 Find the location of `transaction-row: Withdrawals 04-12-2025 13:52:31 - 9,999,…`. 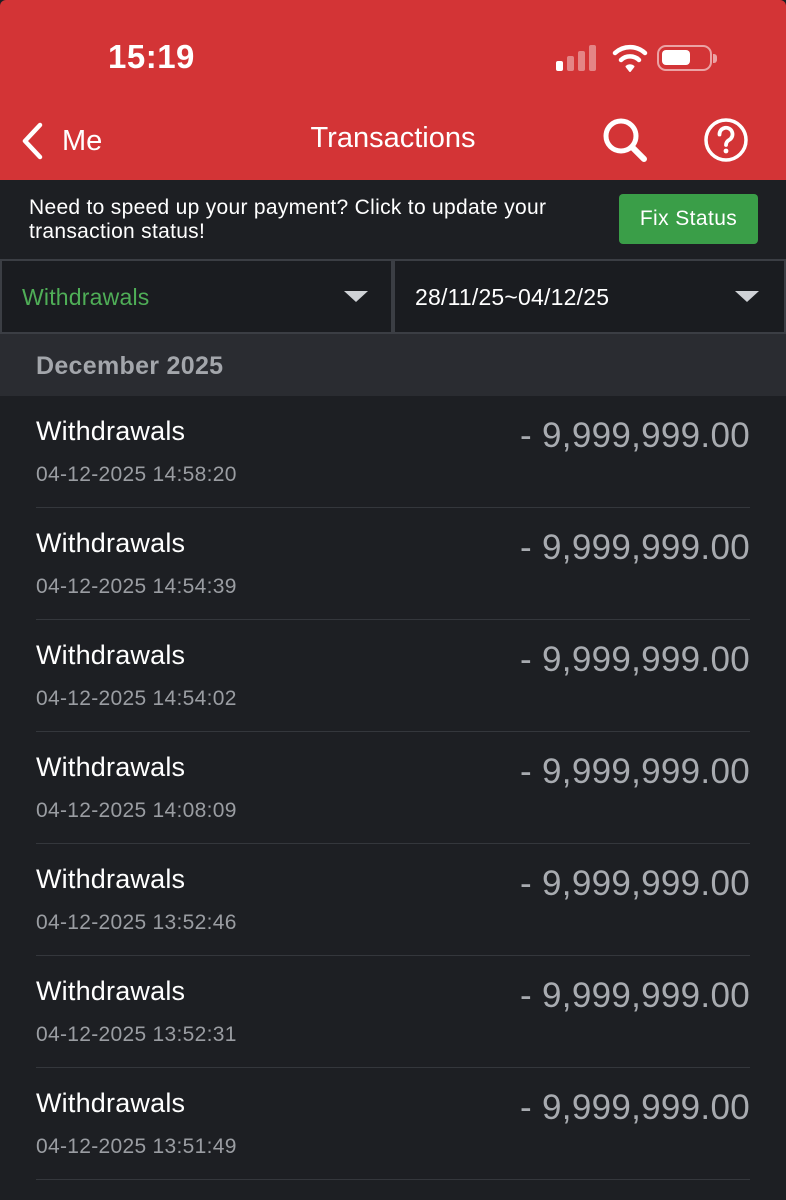

transaction-row: Withdrawals 04-12-2025 13:52:31 - 9,999,… is located at coordinates (393, 1012).